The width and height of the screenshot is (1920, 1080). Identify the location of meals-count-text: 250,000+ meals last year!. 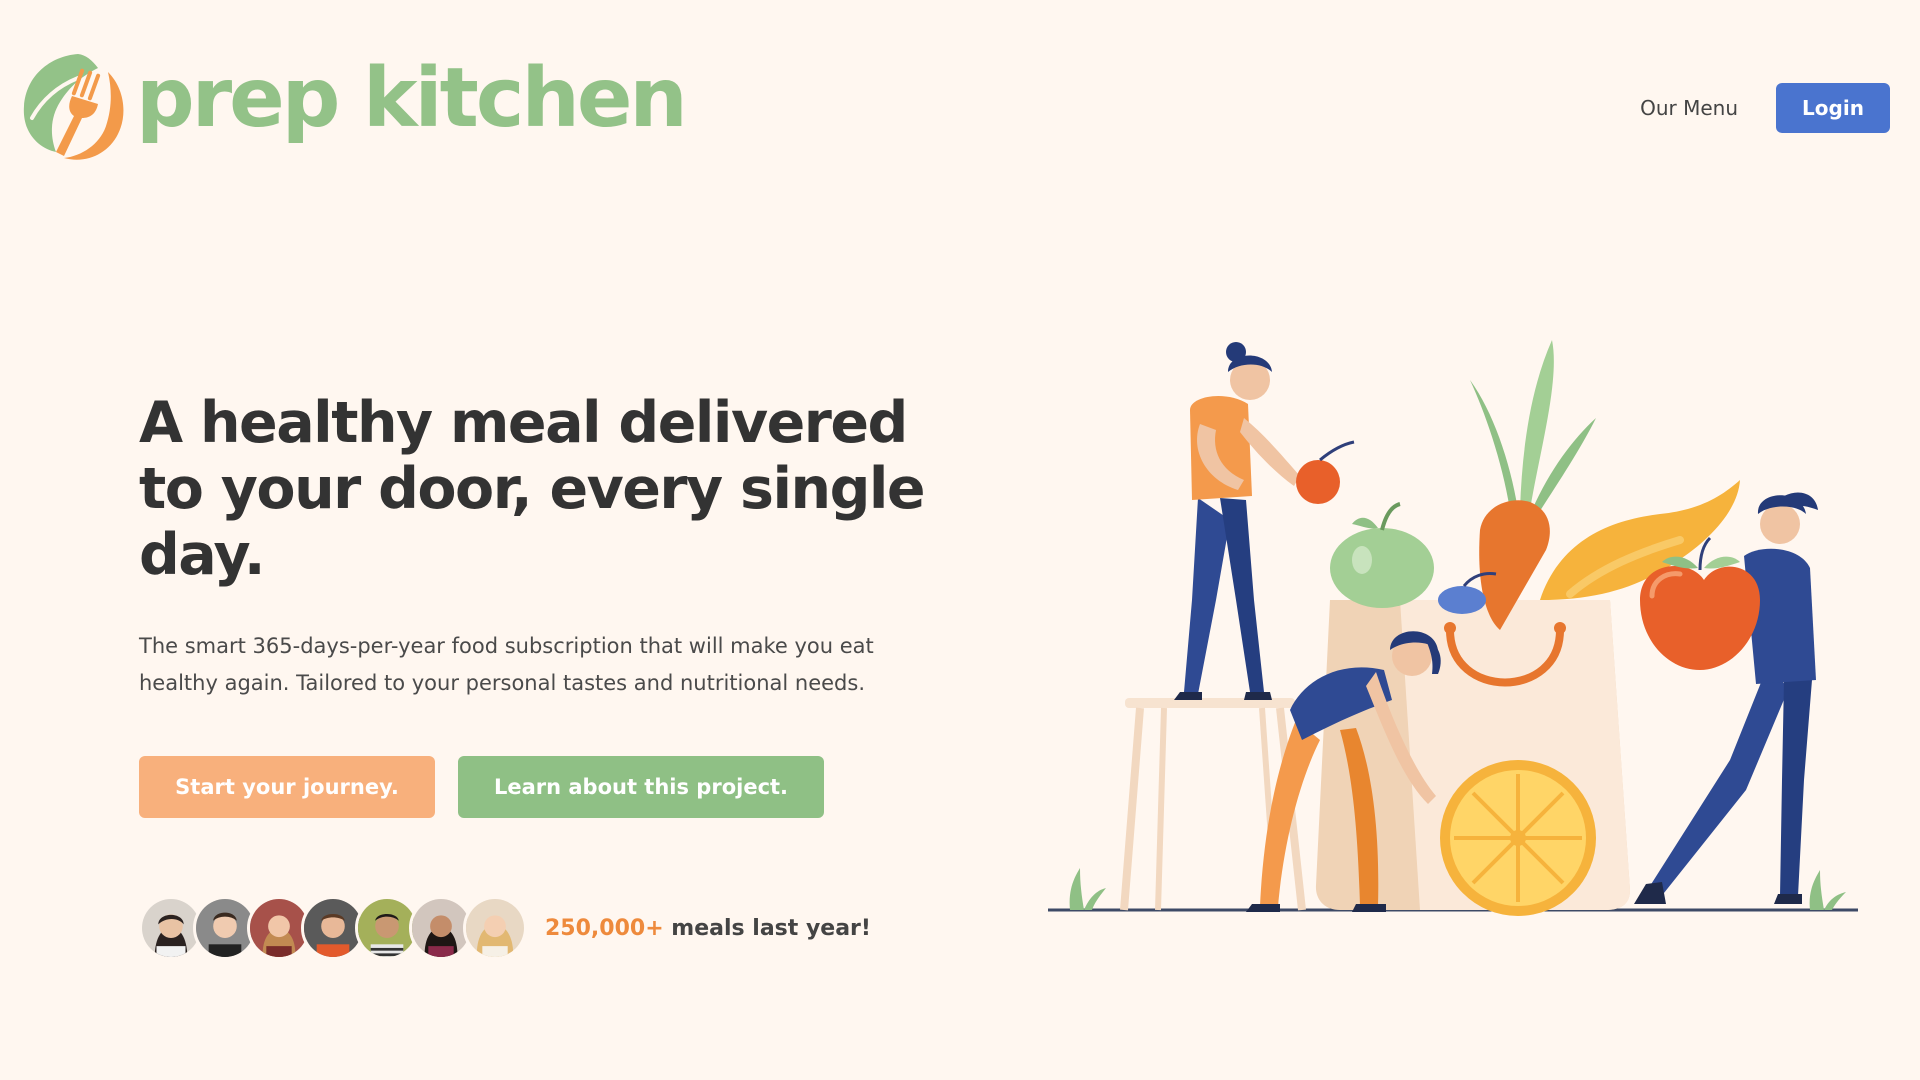
(708, 928).